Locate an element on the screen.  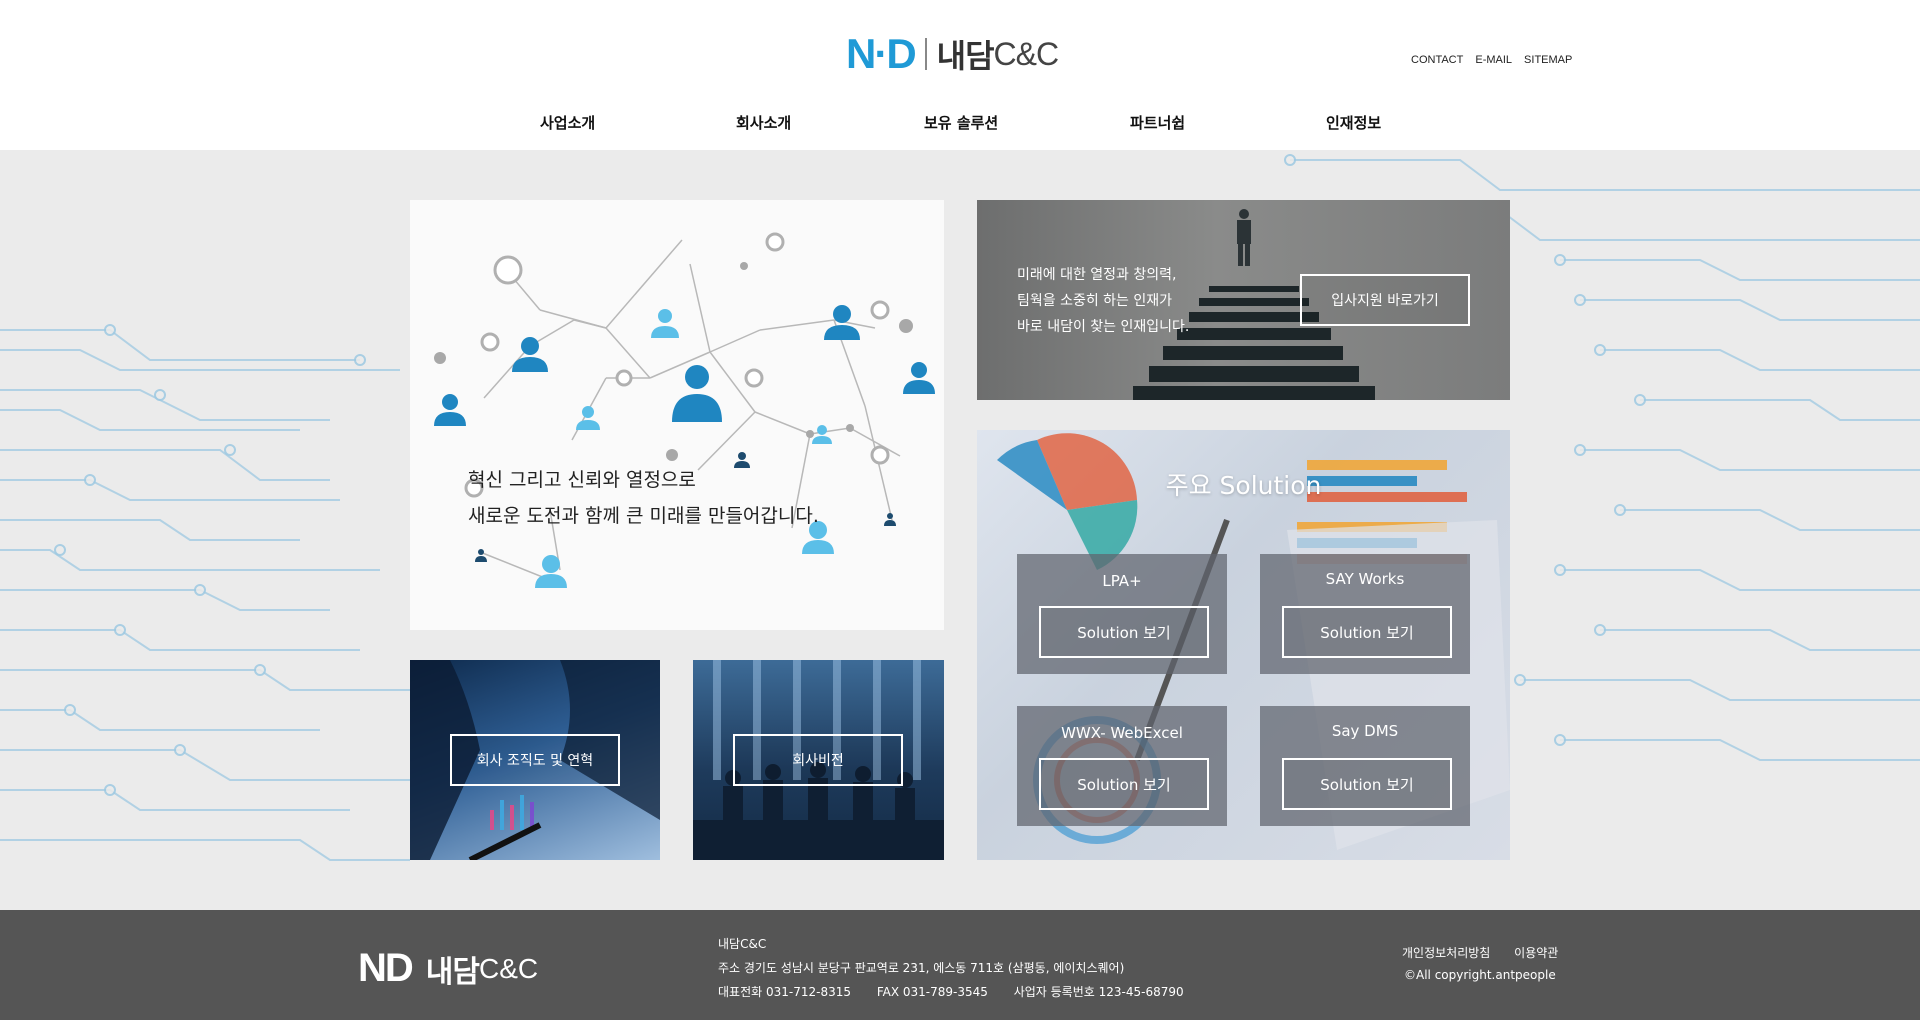
people-network-illustration is located at coordinates (684, 410).